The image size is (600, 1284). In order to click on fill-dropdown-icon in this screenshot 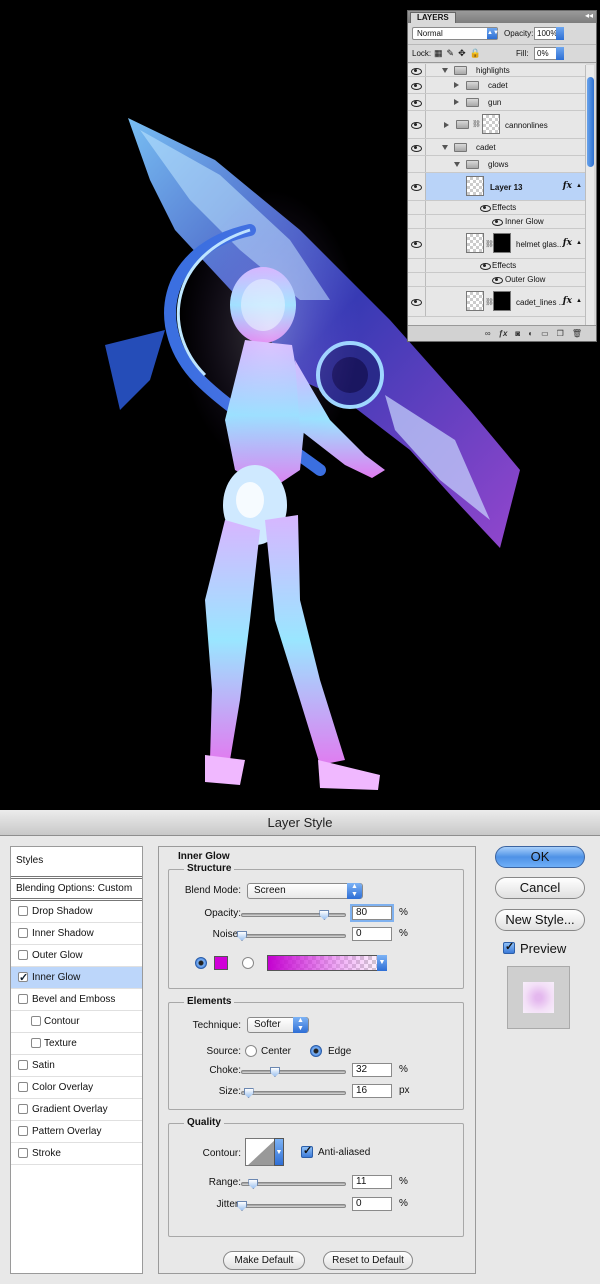, I will do `click(560, 53)`.